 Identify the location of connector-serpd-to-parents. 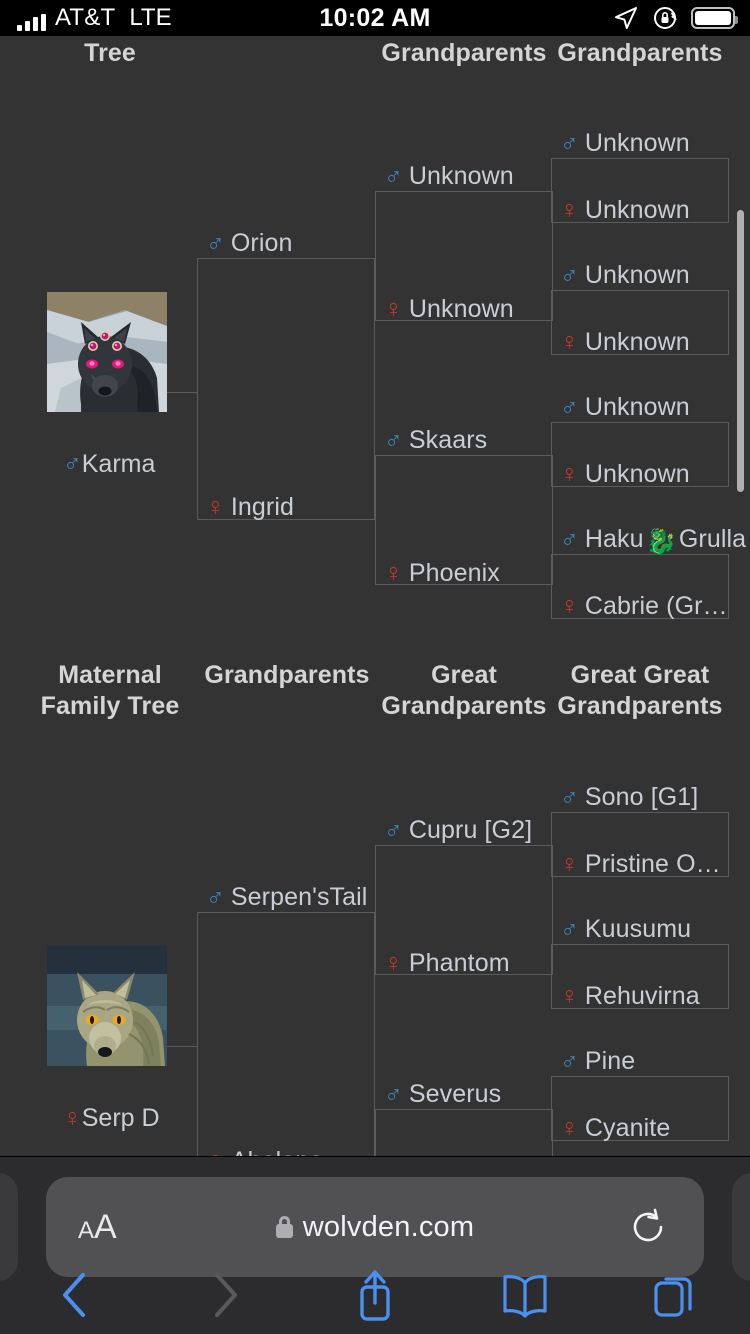
(182, 1046).